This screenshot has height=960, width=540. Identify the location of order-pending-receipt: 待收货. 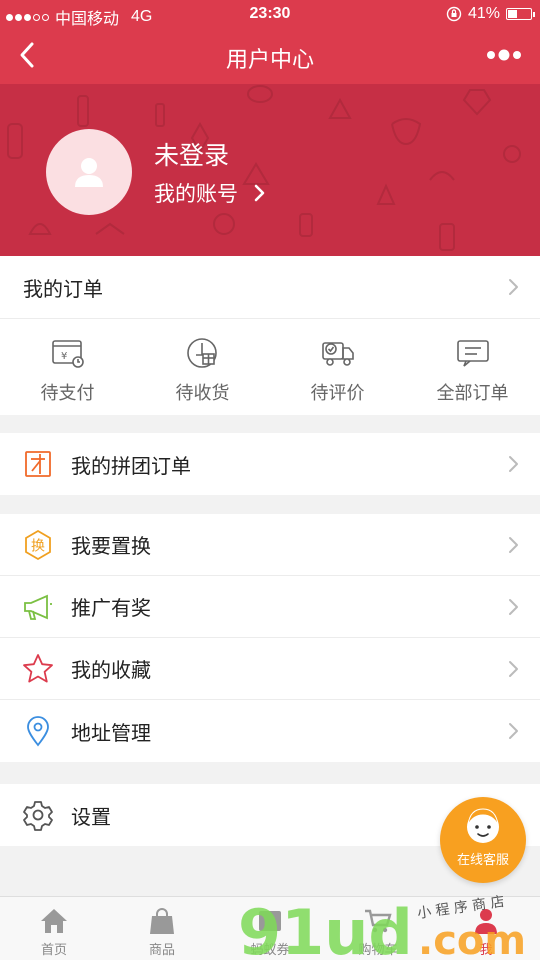
(202, 367).